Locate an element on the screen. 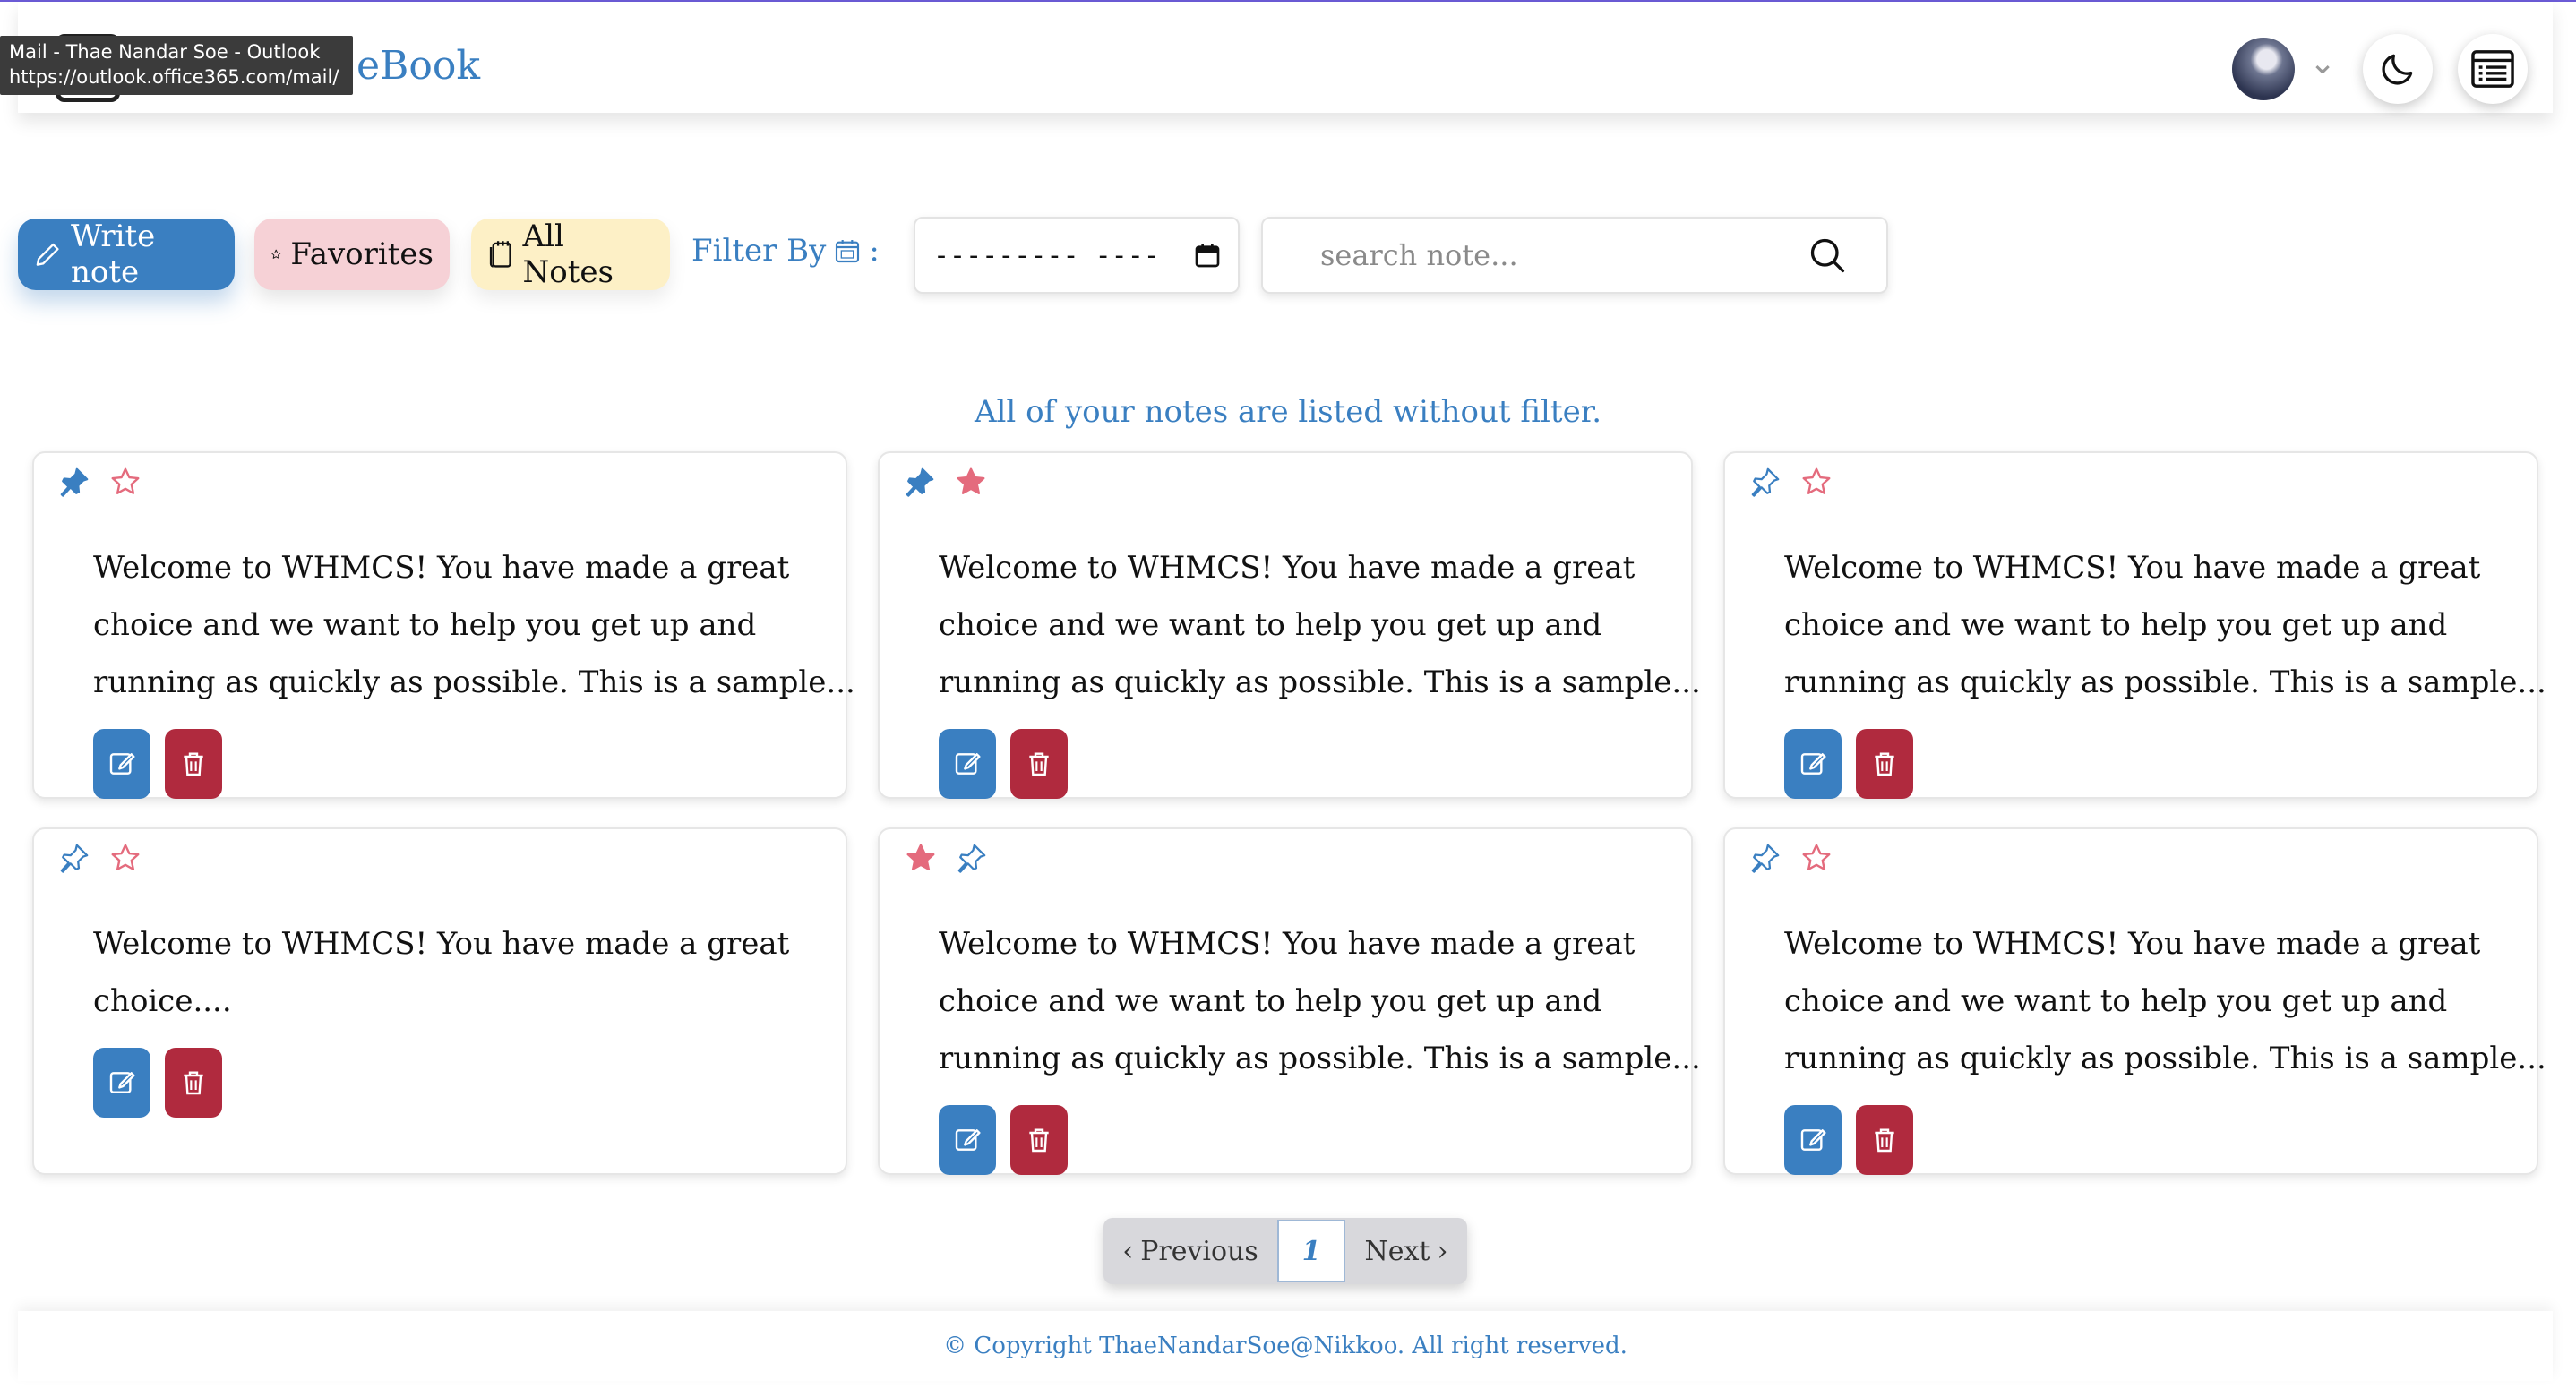 Image resolution: width=2576 pixels, height=1397 pixels. page-number-current: 1 is located at coordinates (1311, 1251).